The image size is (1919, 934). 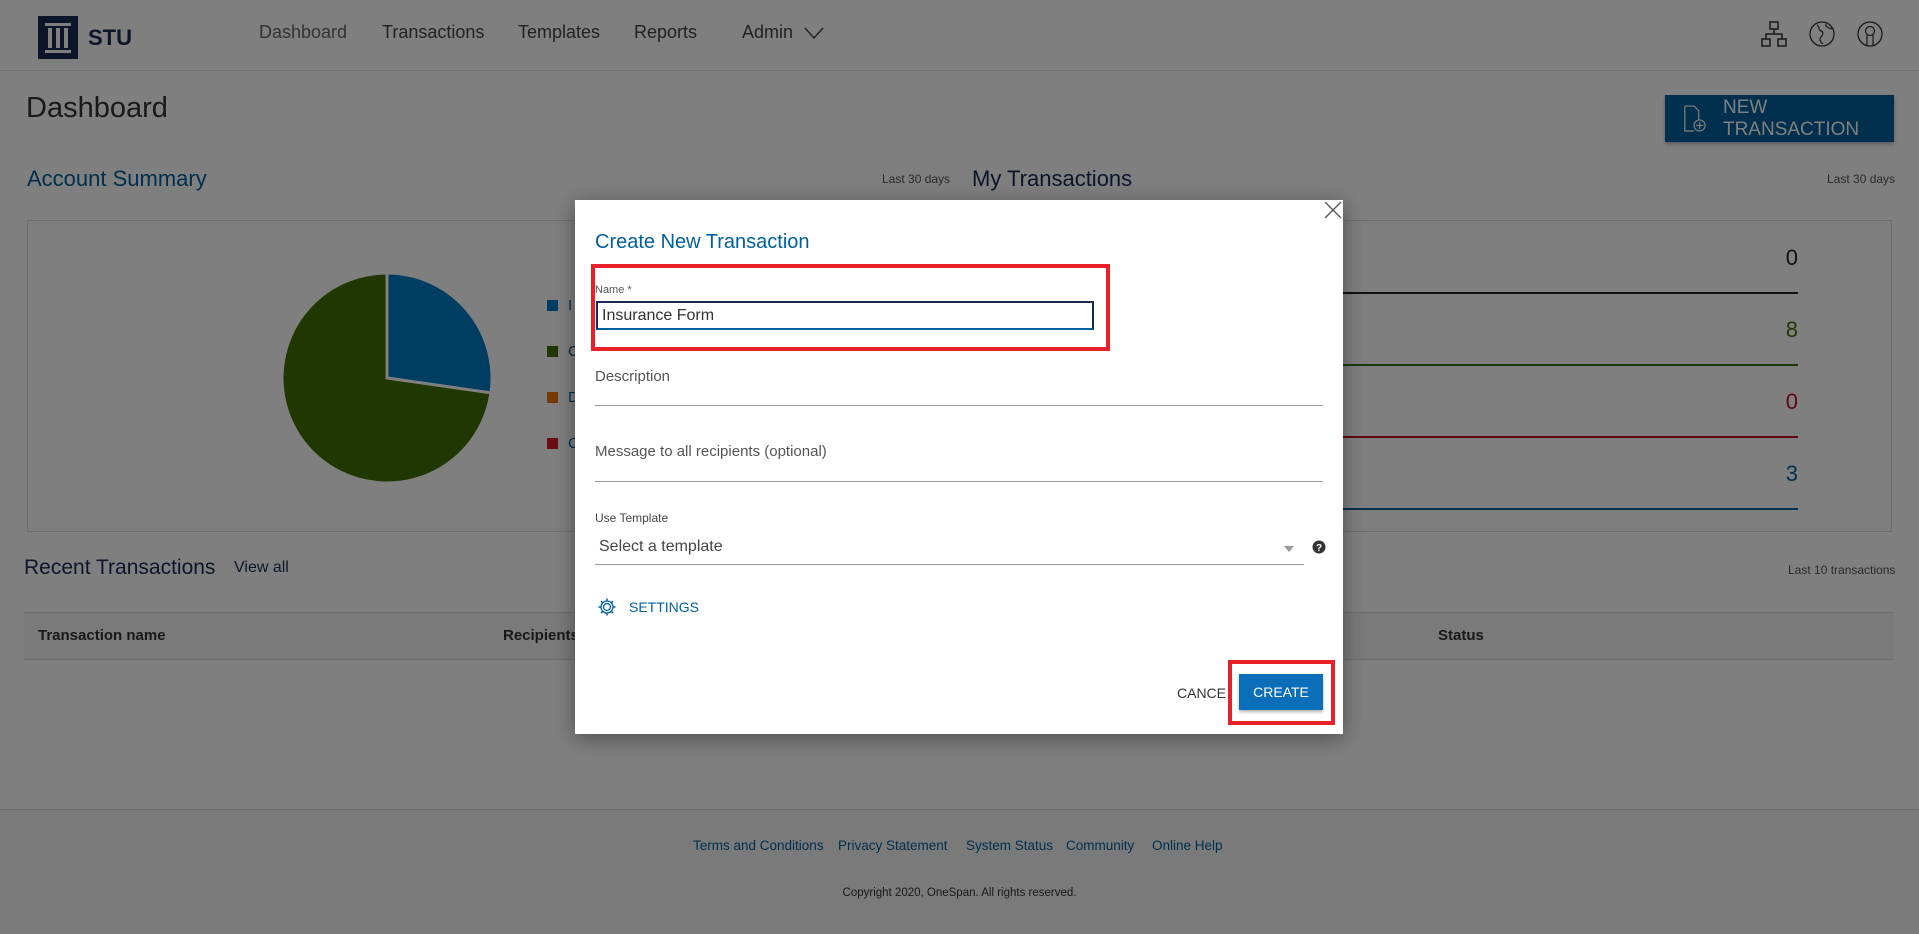 What do you see at coordinates (711, 451) in the screenshot?
I see `message-field: Message to all recipients (optional)` at bounding box center [711, 451].